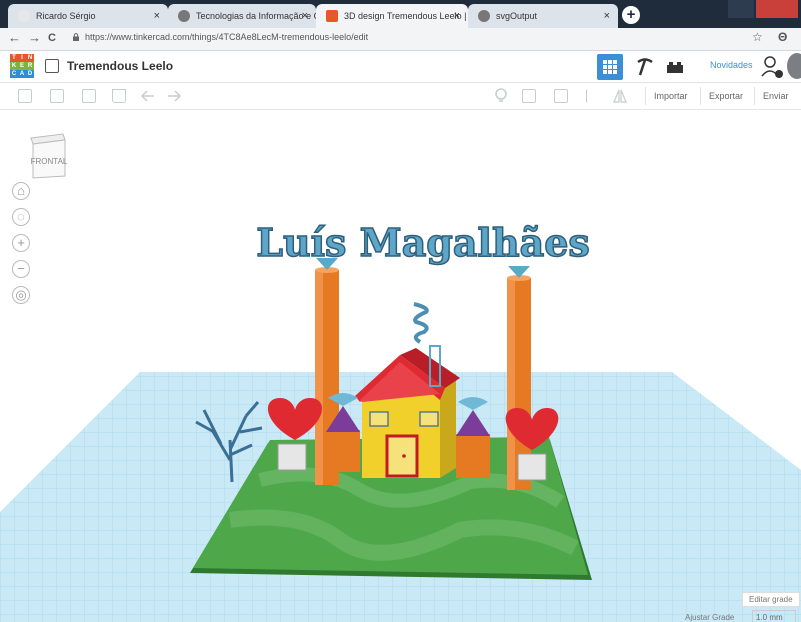 The height and width of the screenshot is (622, 801). Describe the element at coordinates (21, 191) in the screenshot. I see `home-view-icon: ⌂` at that location.